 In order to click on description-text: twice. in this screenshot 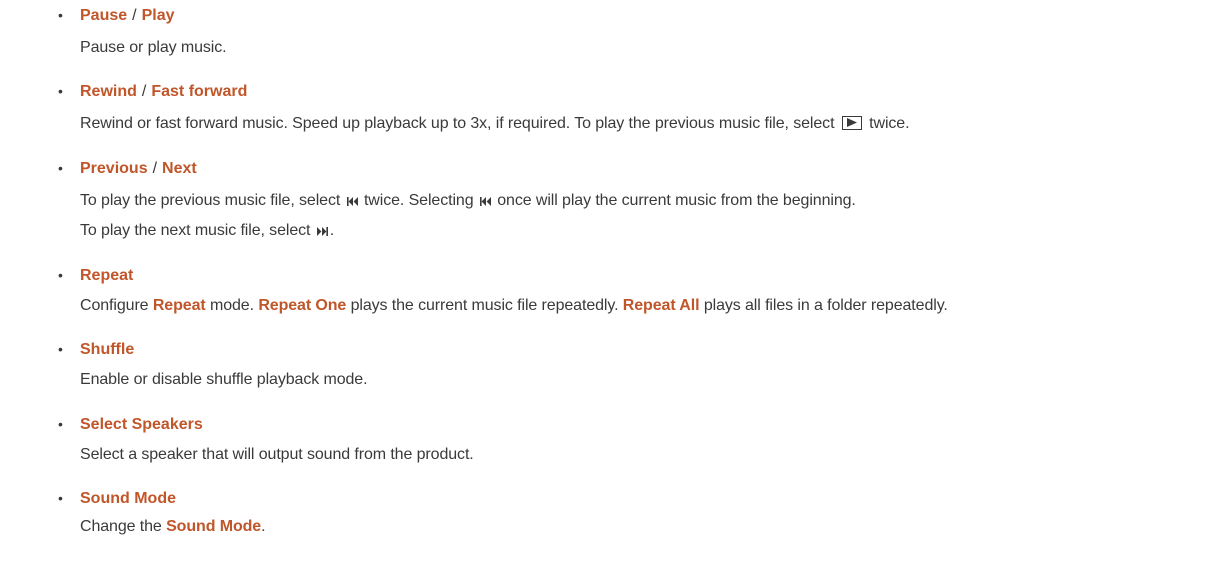, I will do `click(889, 123)`.